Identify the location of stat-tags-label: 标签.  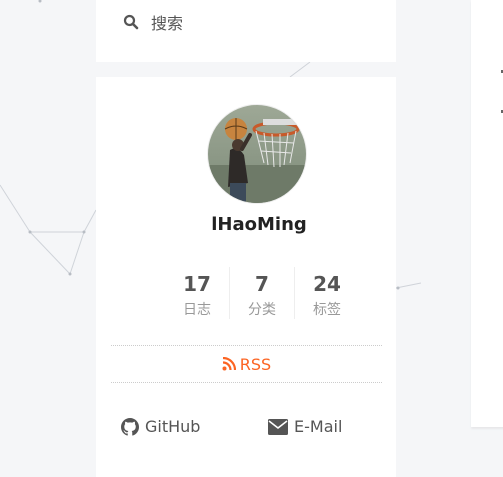
(327, 310).